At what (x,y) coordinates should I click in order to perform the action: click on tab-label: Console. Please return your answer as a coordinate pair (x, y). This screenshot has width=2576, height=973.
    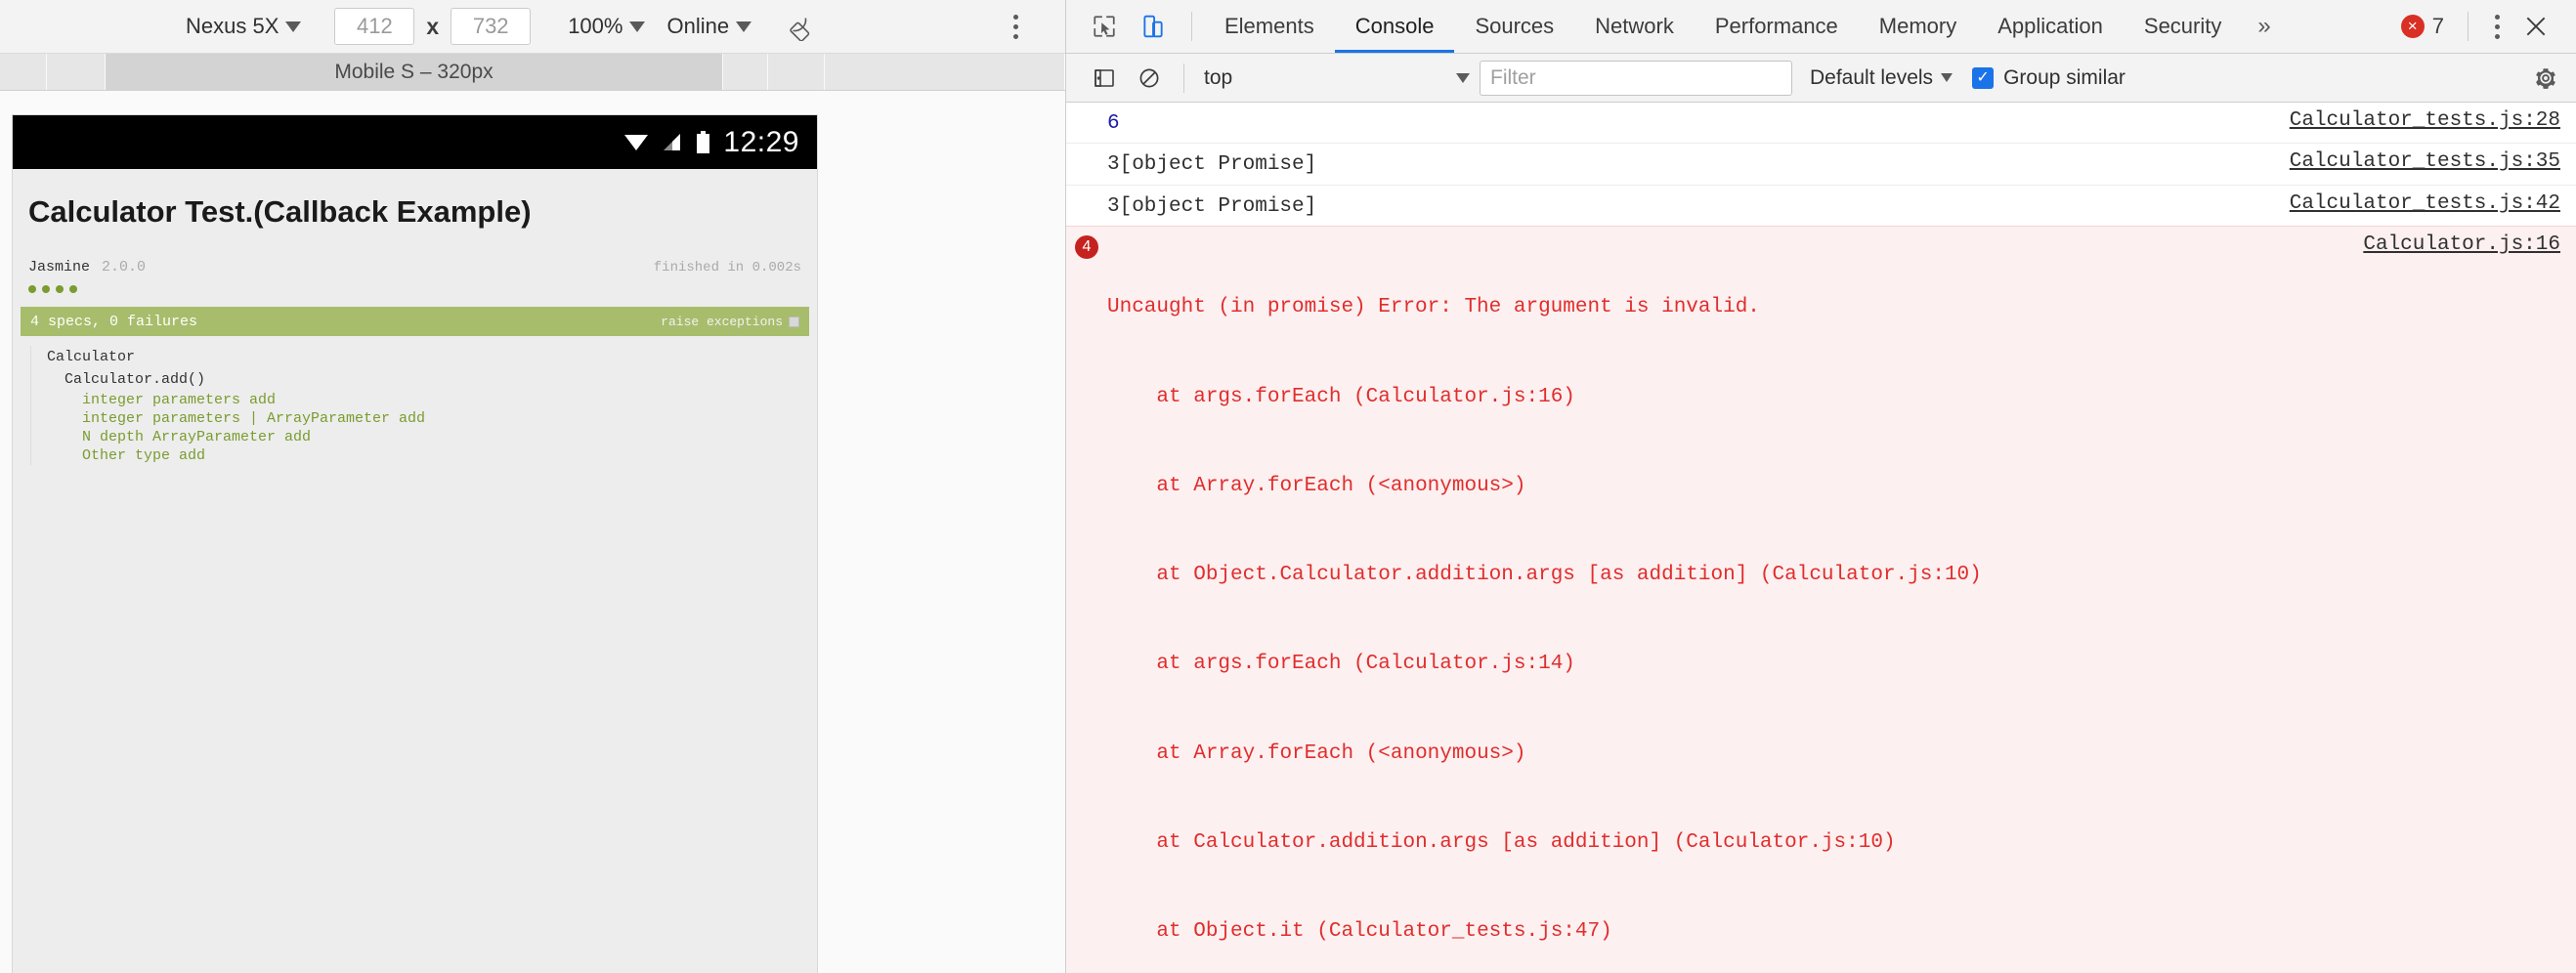
    Looking at the image, I should click on (1395, 26).